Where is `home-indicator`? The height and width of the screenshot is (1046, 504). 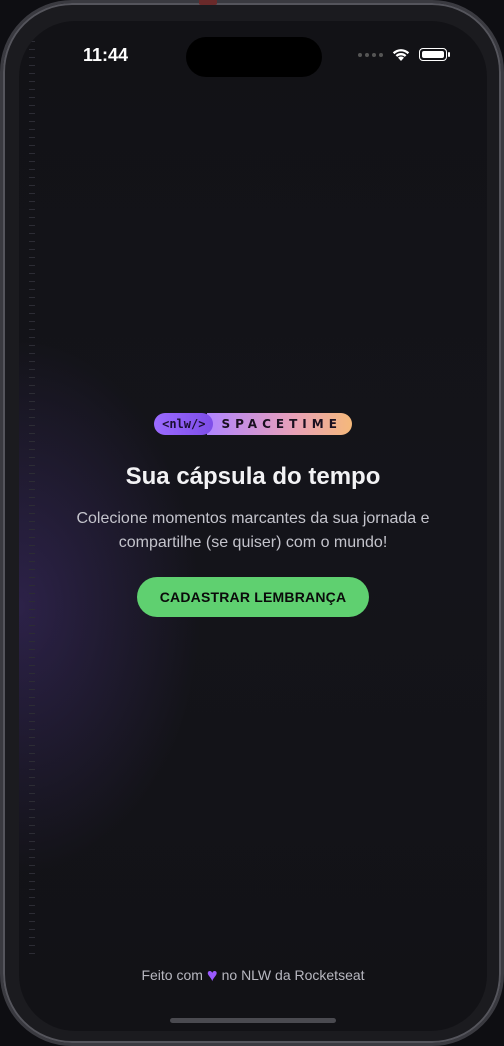 home-indicator is located at coordinates (253, 1020).